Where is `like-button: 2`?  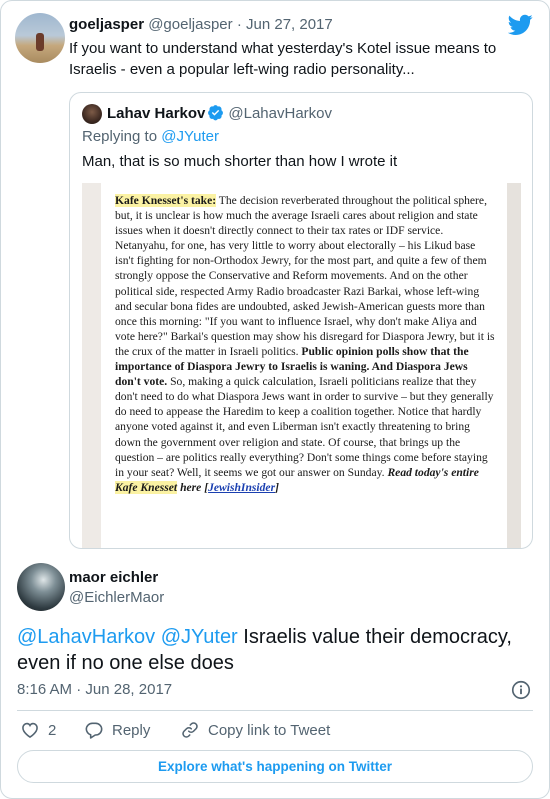
like-button: 2 is located at coordinates (38, 730).